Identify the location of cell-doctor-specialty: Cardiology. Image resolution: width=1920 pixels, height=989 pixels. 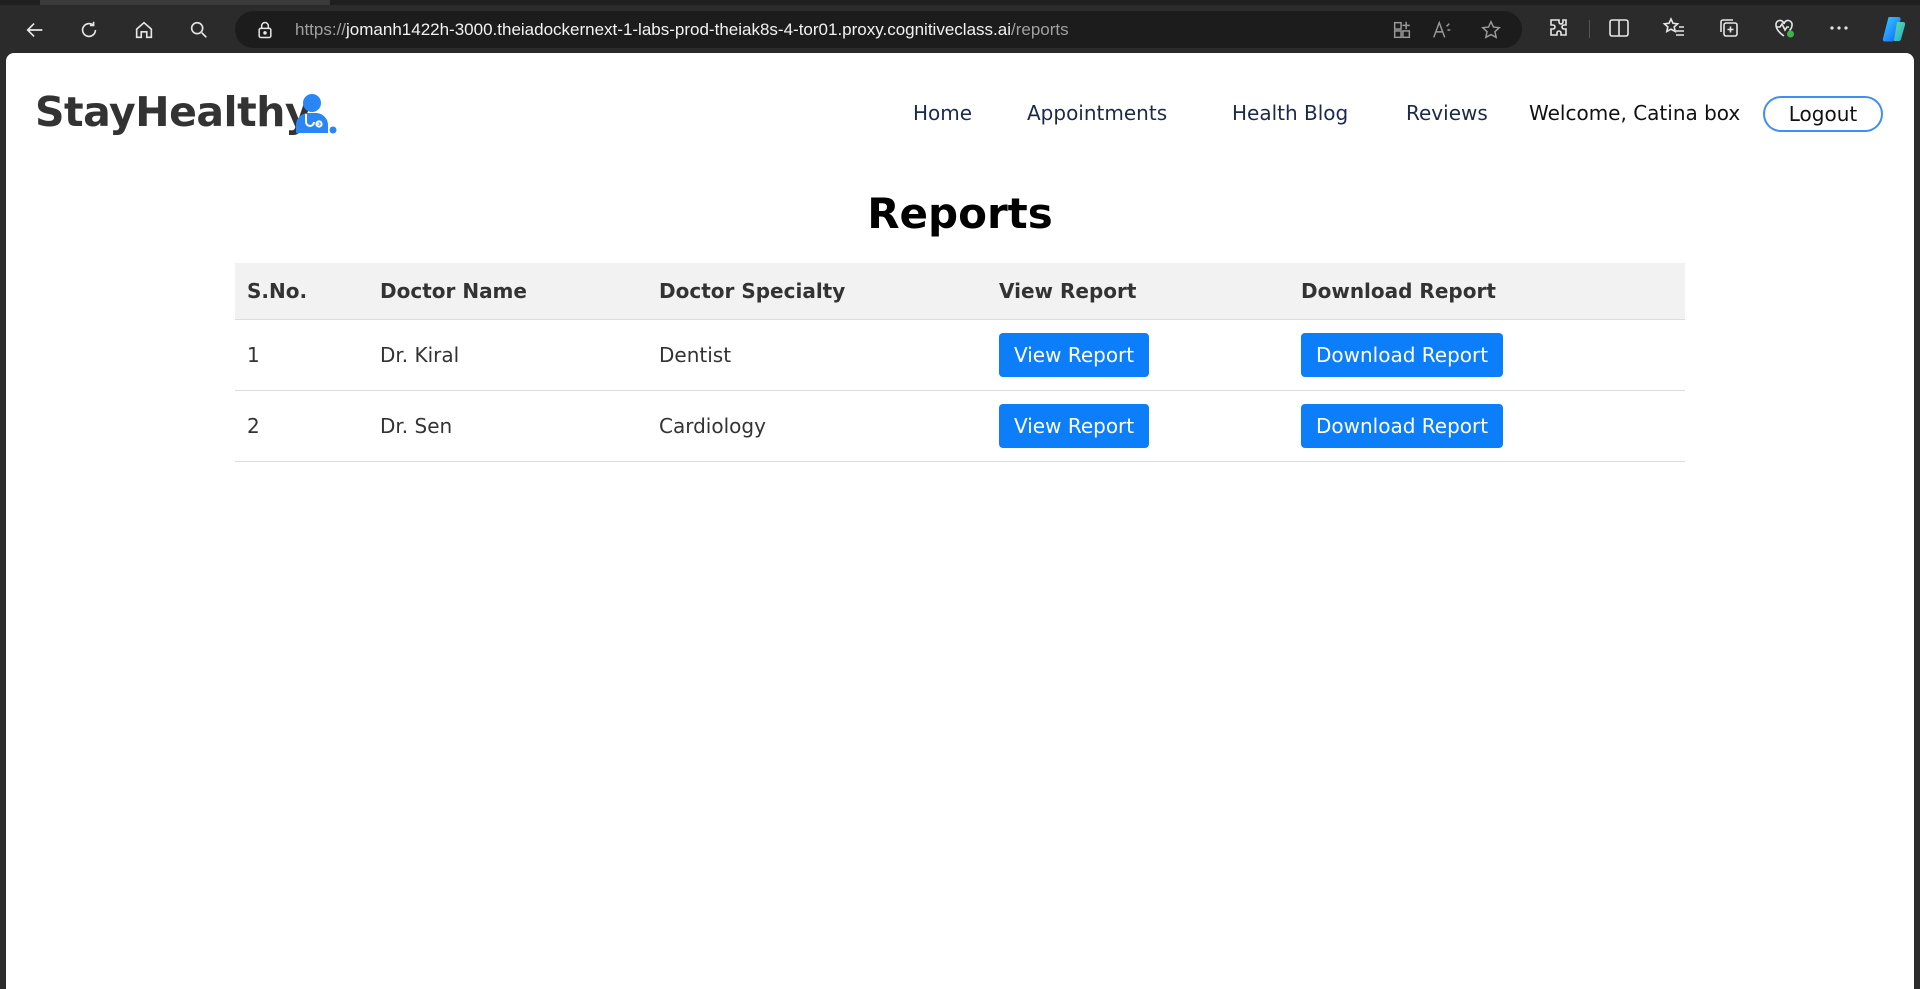
(817, 426).